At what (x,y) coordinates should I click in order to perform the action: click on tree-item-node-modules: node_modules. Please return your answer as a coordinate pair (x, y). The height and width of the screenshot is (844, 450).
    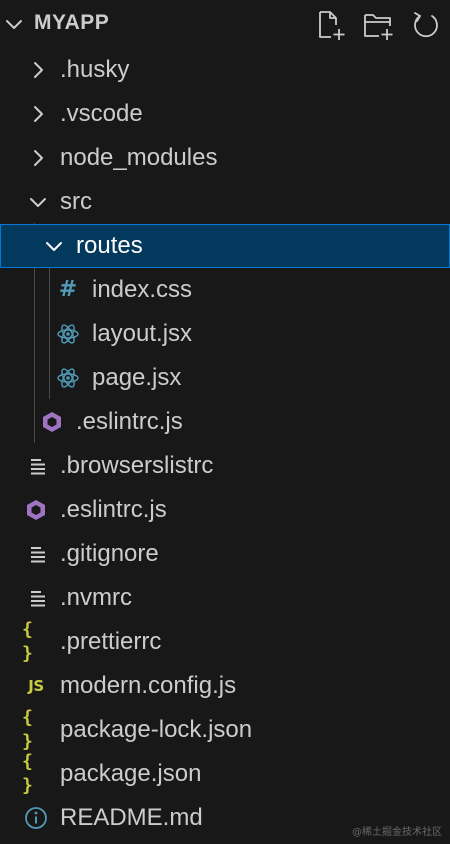
    Looking at the image, I should click on (225, 158).